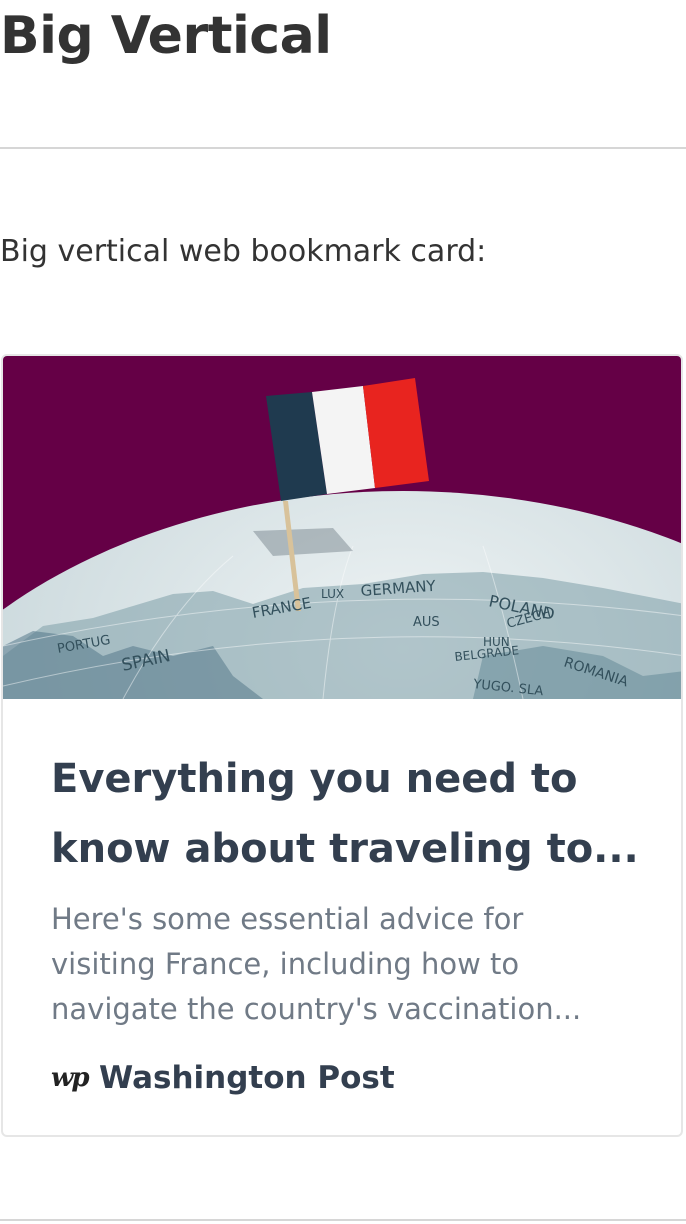 This screenshot has height=1224, width=686. What do you see at coordinates (314, 779) in the screenshot?
I see `bookmark-title-line-1: Everything you need to` at bounding box center [314, 779].